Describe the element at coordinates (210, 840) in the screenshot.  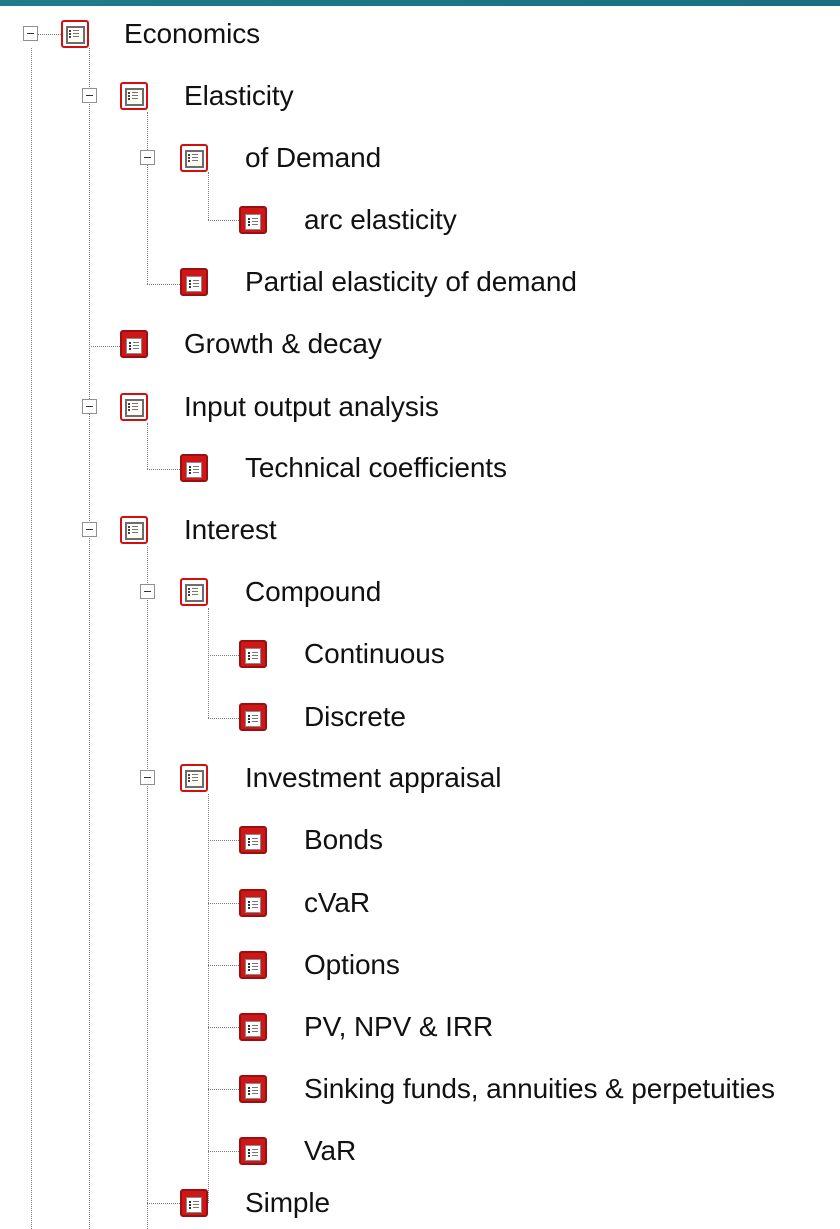
I see `tree-node-bonds: Bonds` at that location.